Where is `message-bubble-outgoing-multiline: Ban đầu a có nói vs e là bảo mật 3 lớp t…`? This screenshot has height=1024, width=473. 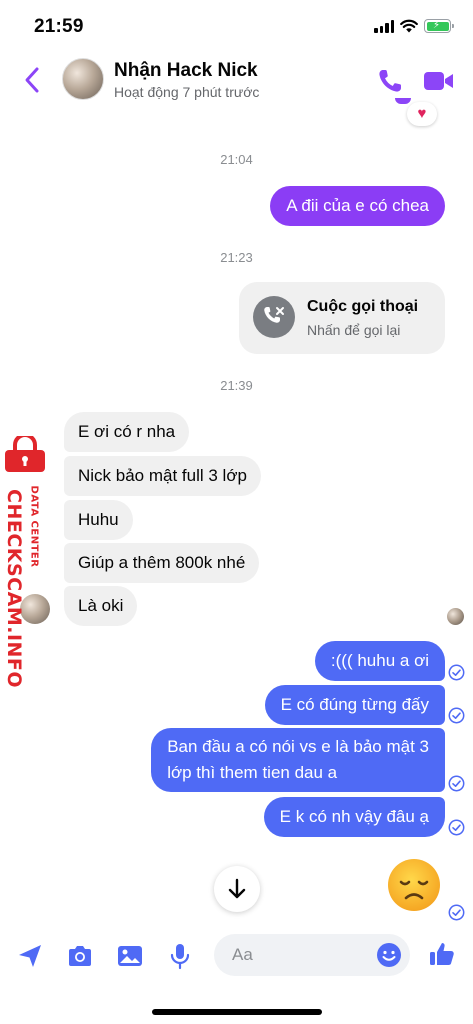 message-bubble-outgoing-multiline: Ban đầu a có nói vs e là bảo mật 3 lớp t… is located at coordinates (298, 760).